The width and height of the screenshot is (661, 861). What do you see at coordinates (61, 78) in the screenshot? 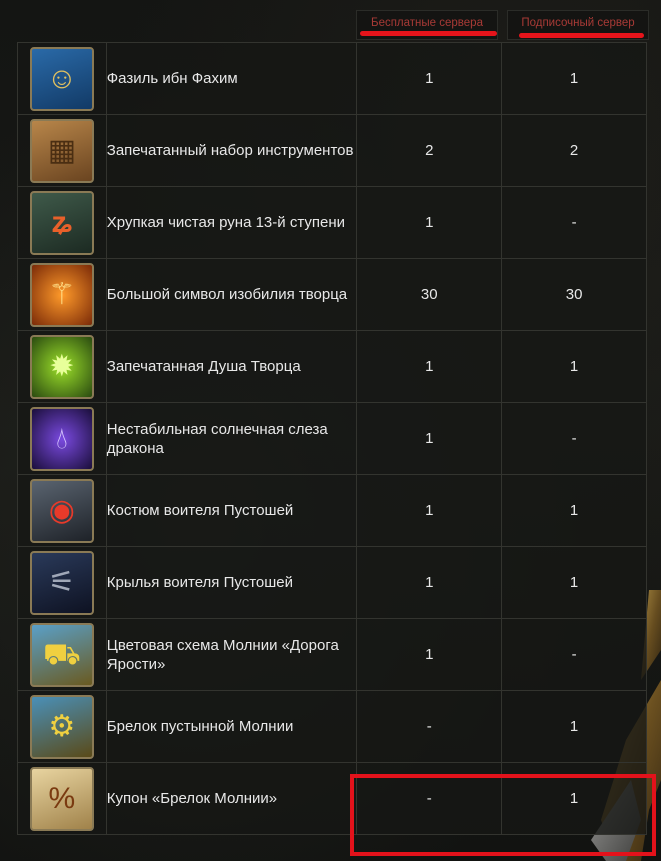
I see `turbaned-merchant-icon: ☺` at bounding box center [61, 78].